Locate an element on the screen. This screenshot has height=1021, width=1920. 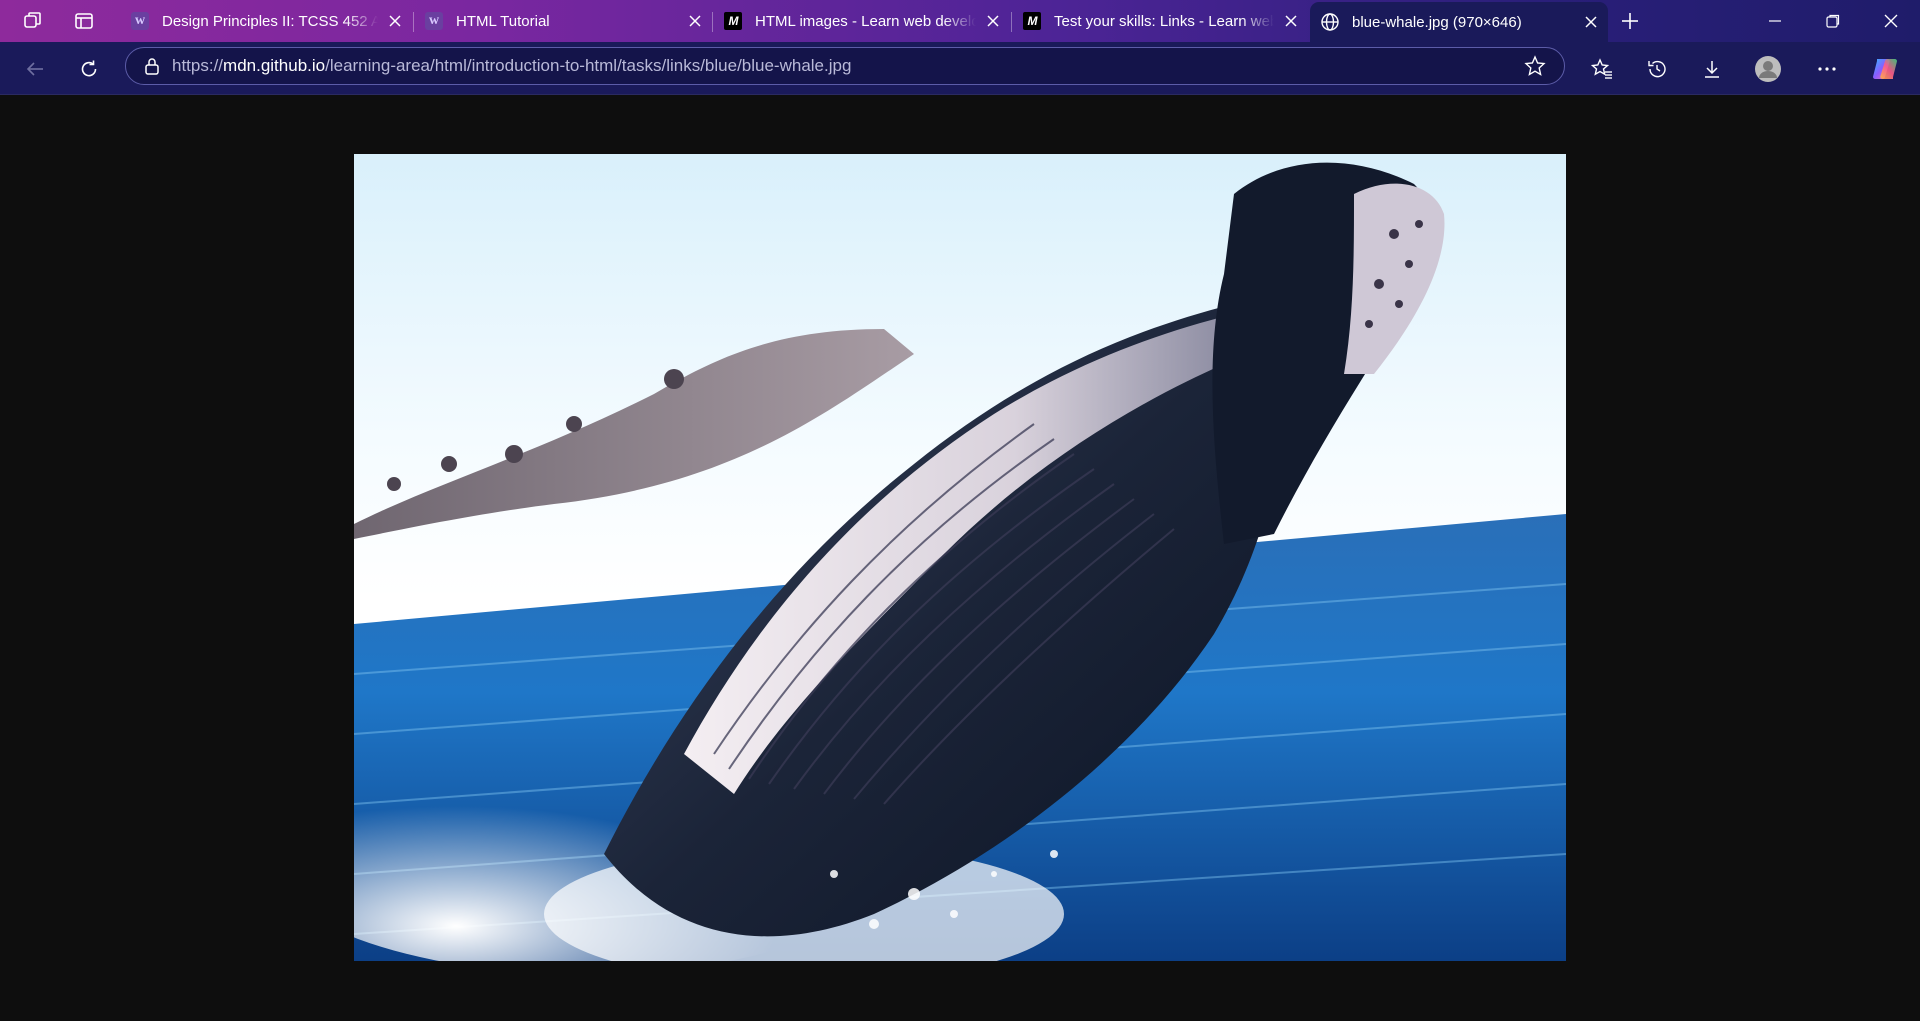
tab-title: HTML Tutorial is located at coordinates (503, 21).